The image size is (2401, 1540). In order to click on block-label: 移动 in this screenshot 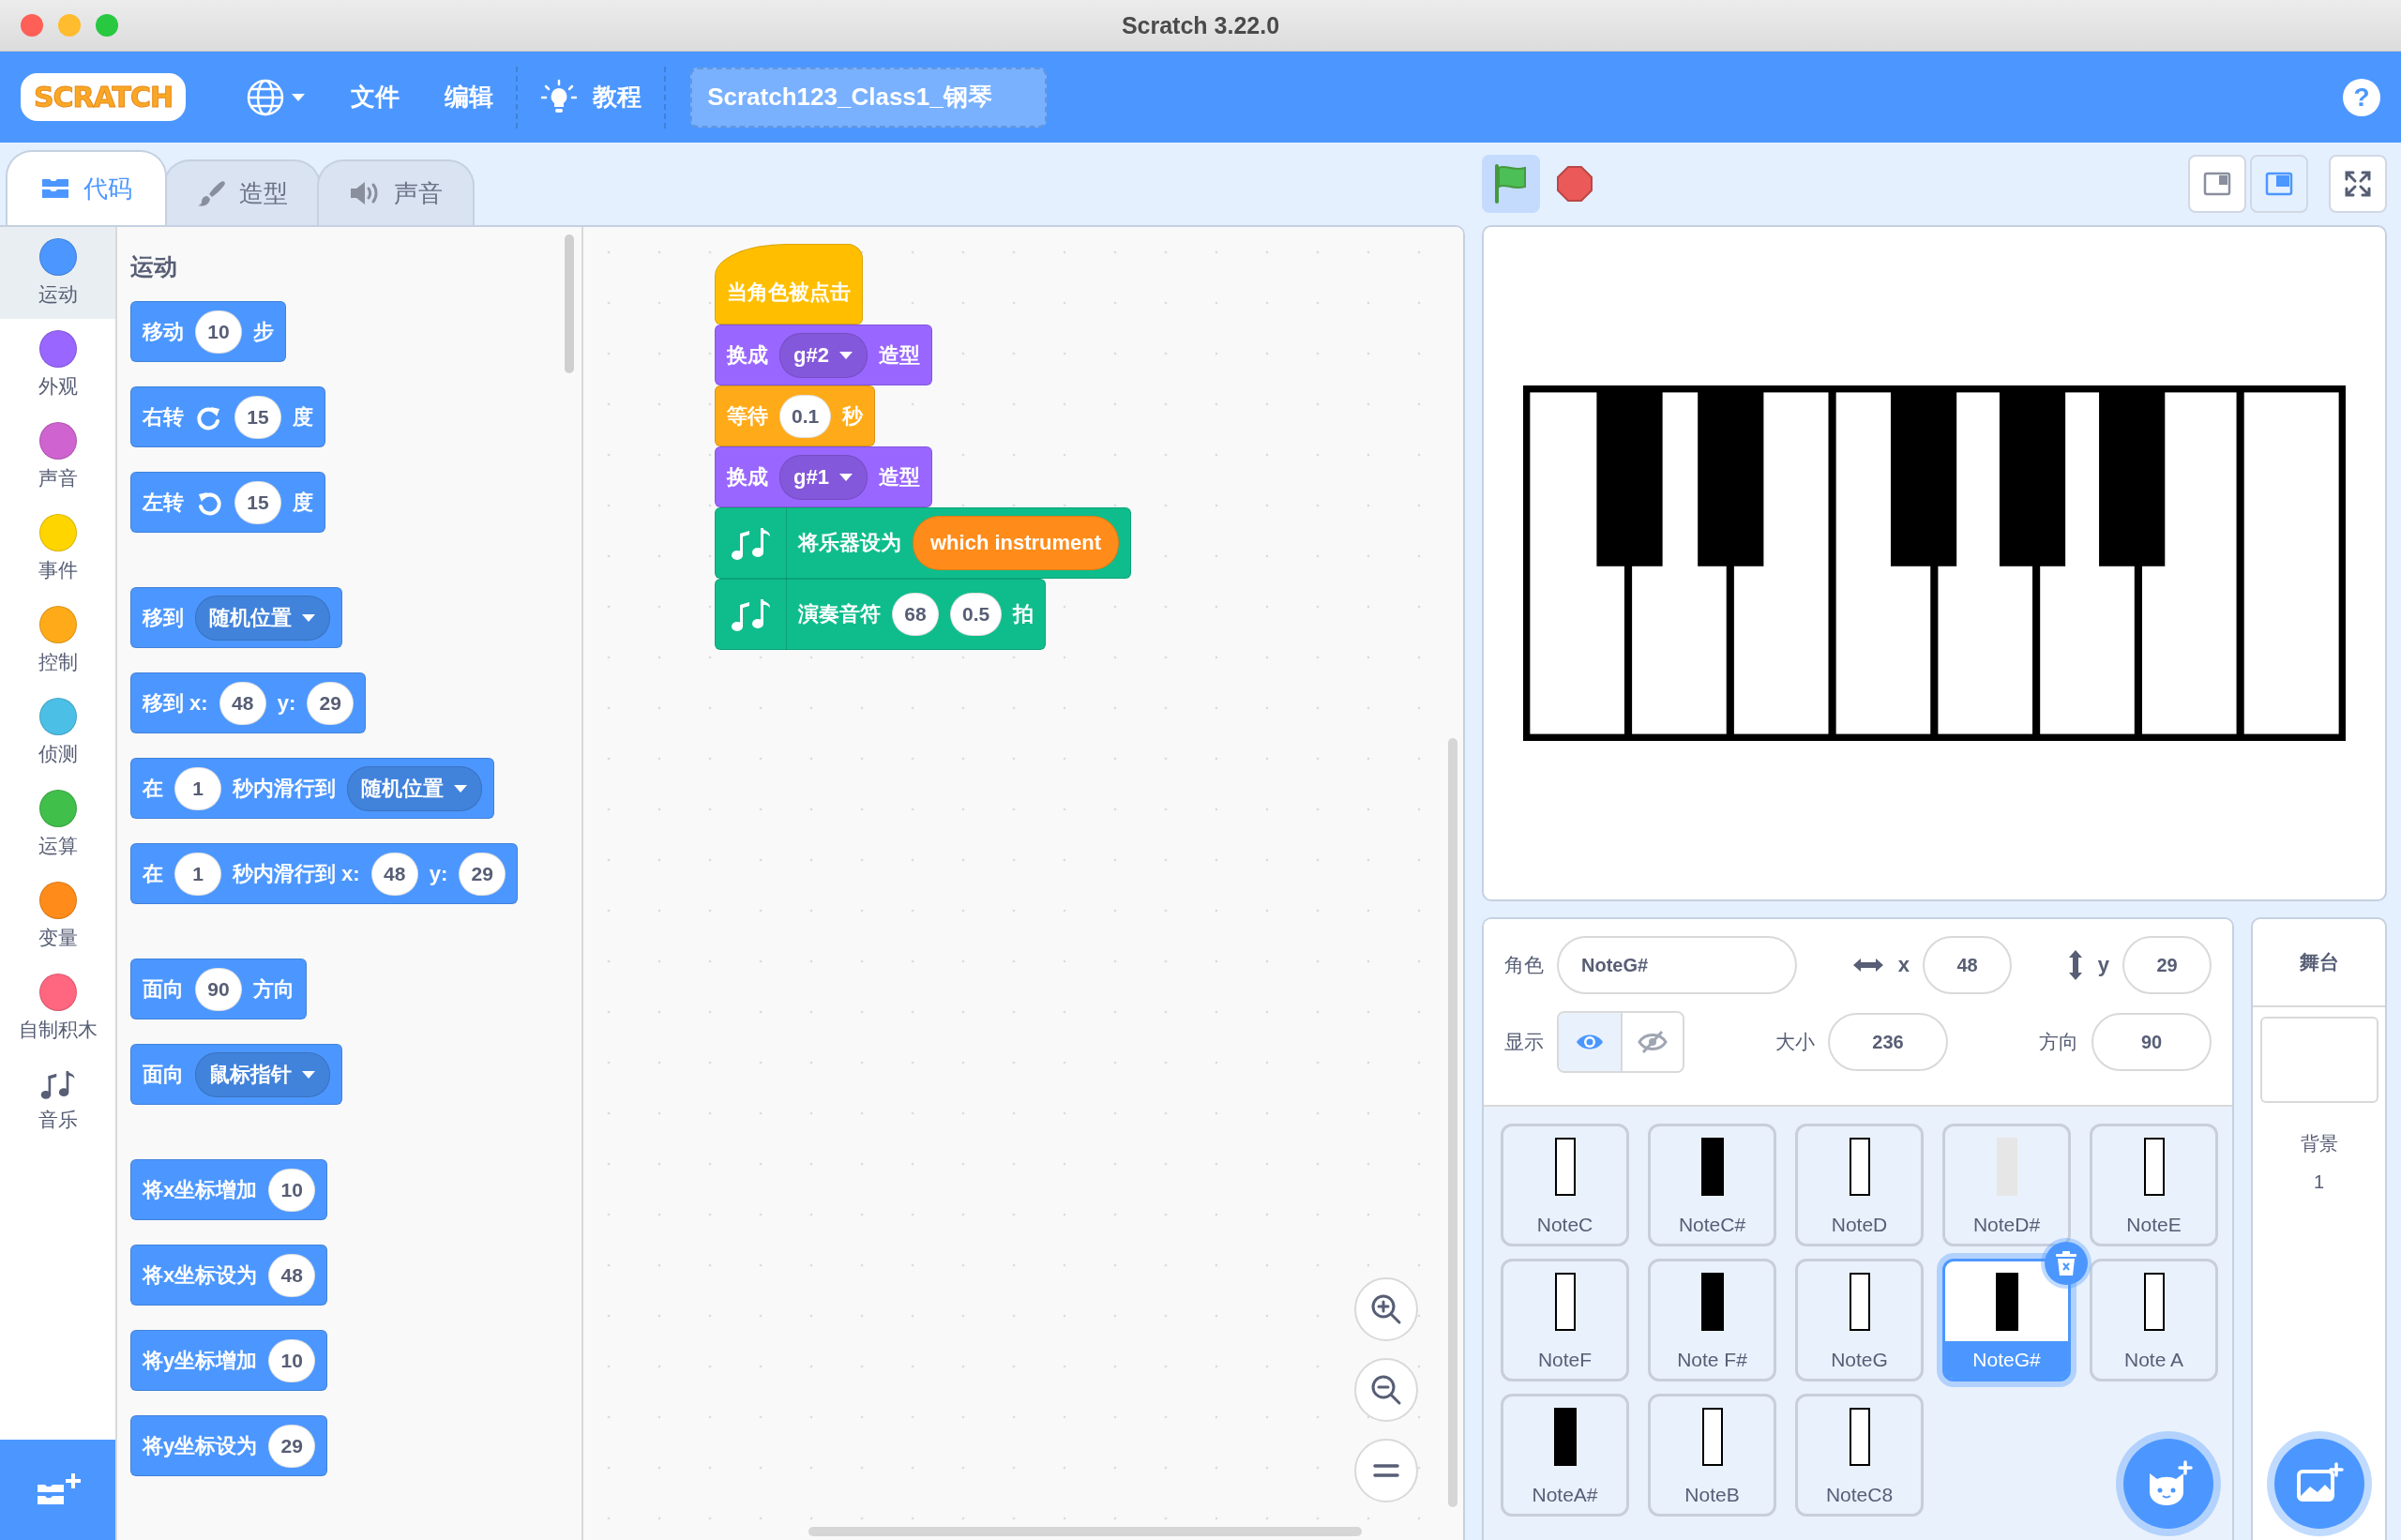, I will do `click(163, 331)`.